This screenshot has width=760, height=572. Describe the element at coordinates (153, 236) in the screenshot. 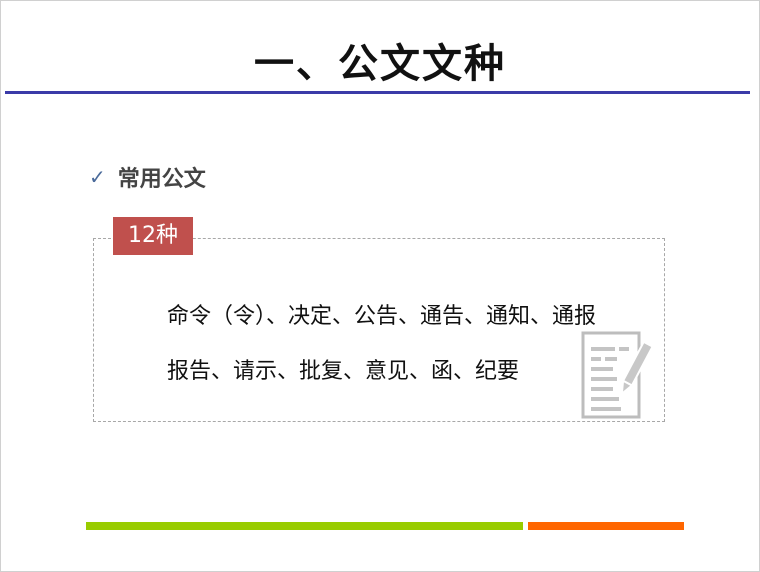

I see `count-badge: 12种` at that location.